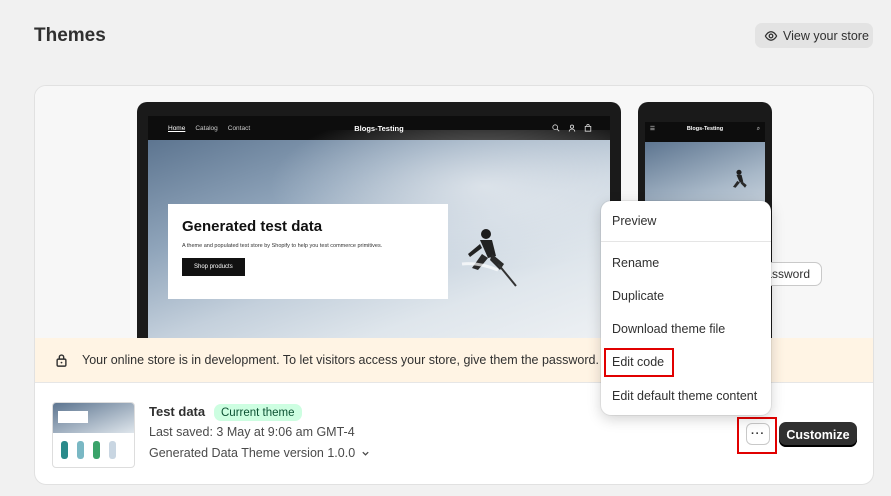 Image resolution: width=891 pixels, height=496 pixels. What do you see at coordinates (177, 128) in the screenshot?
I see `nav-home: Home` at bounding box center [177, 128].